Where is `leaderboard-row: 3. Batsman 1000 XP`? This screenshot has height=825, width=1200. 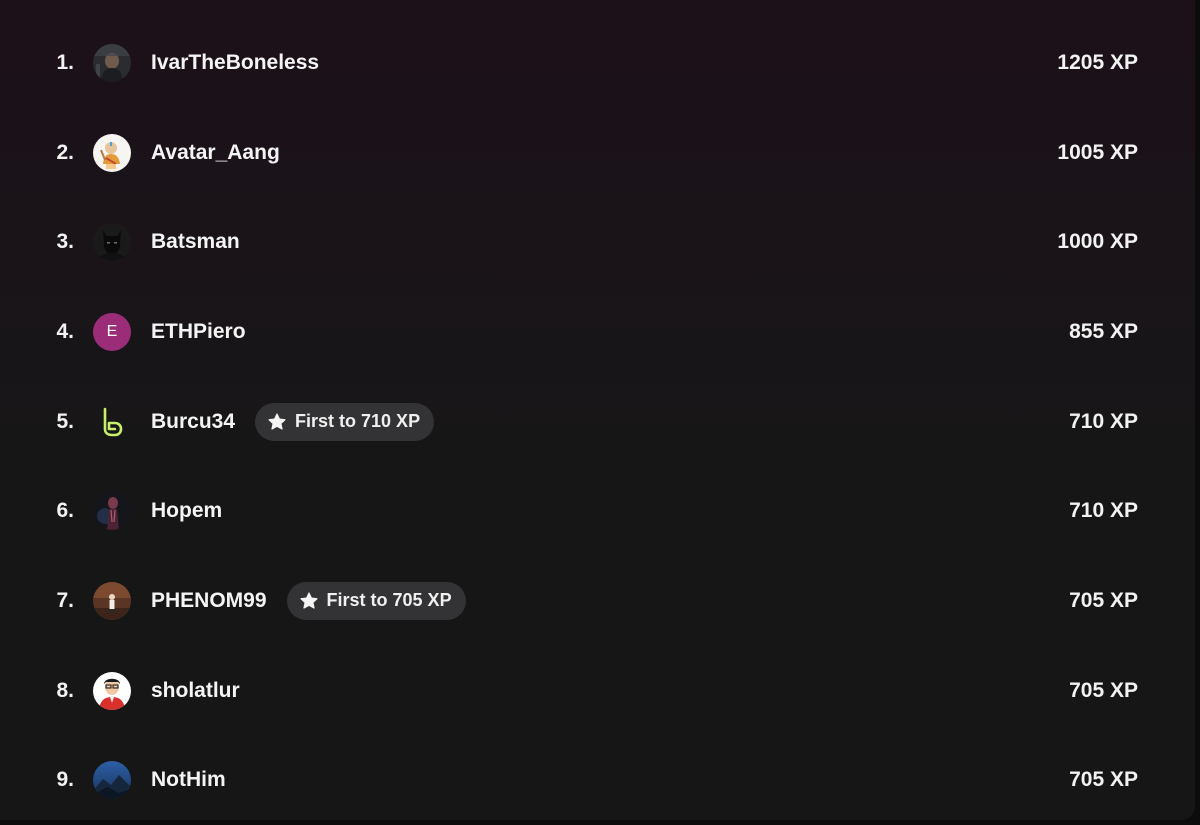 leaderboard-row: 3. Batsman 1000 XP is located at coordinates (597, 242).